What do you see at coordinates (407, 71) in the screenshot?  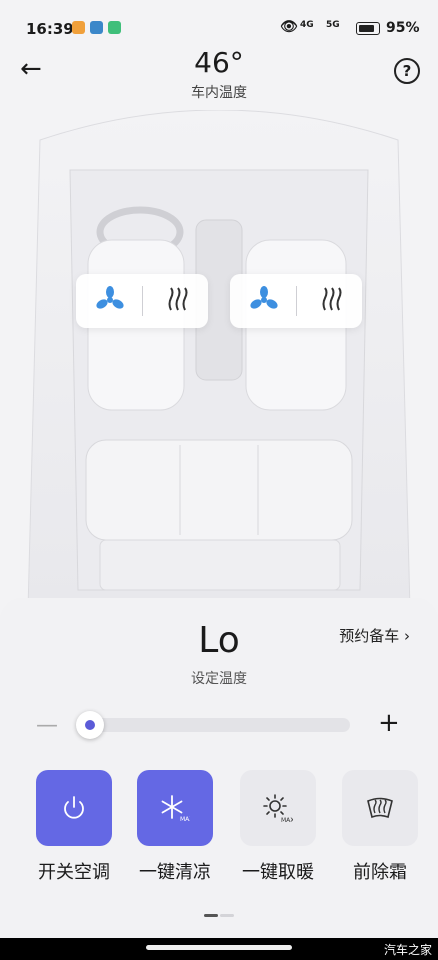 I see `help-icon: ?` at bounding box center [407, 71].